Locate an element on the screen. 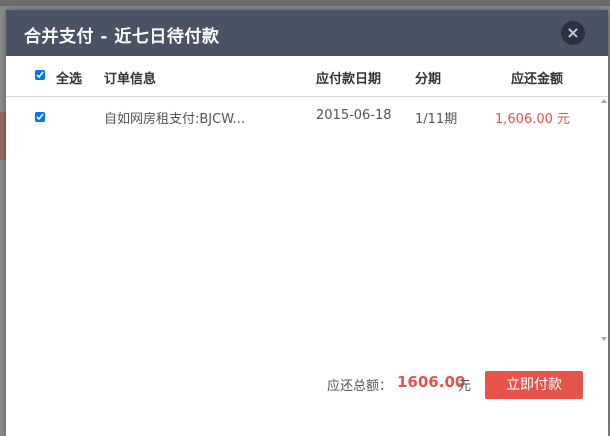 The height and width of the screenshot is (436, 610). close-button: × is located at coordinates (573, 33).